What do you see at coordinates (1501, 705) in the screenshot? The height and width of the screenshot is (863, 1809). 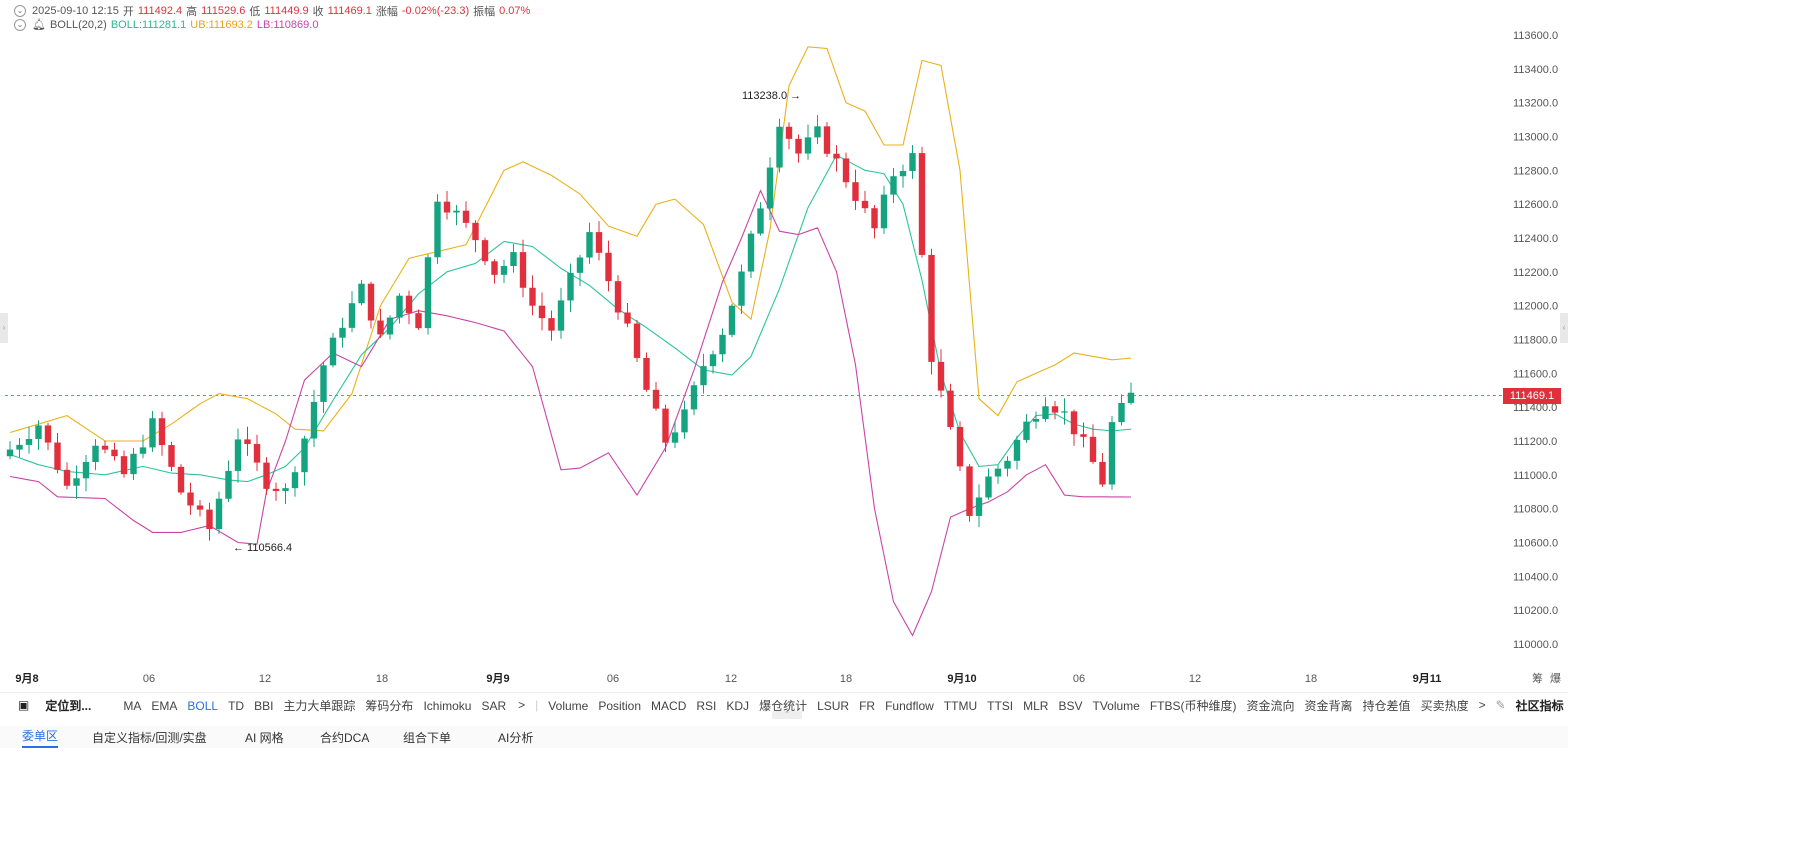 I see `edit-icon: ✎` at bounding box center [1501, 705].